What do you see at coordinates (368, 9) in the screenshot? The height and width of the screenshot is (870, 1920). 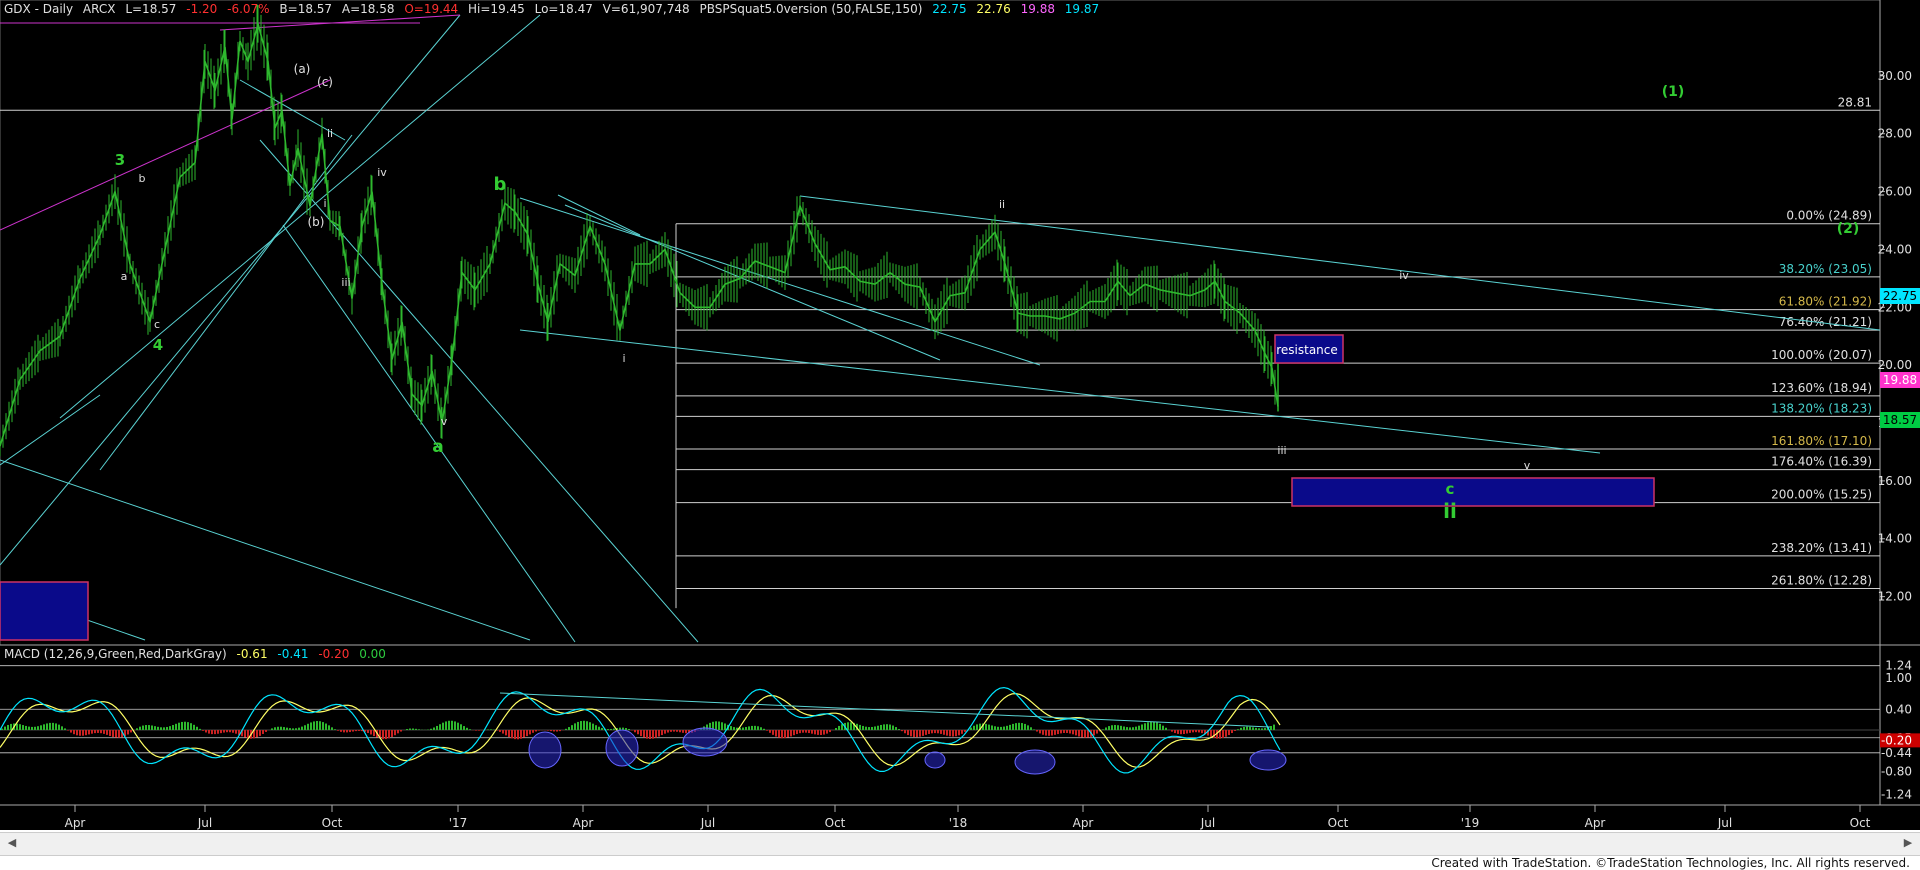 I see `ask-price: A=18.58` at bounding box center [368, 9].